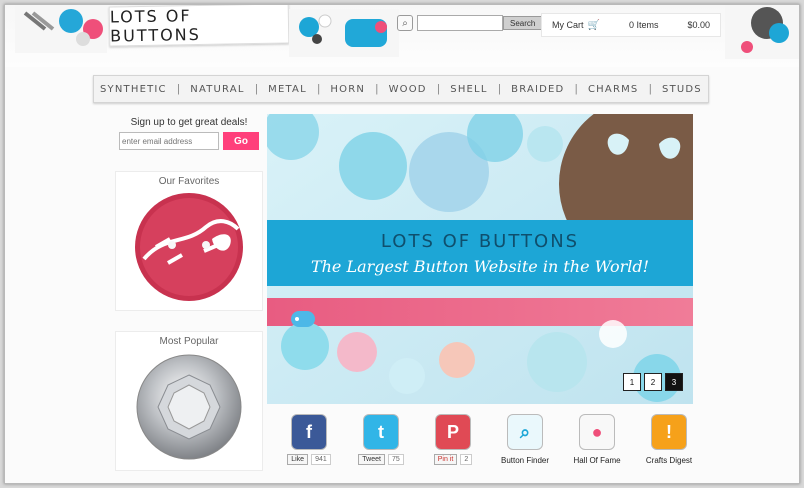 Image resolution: width=804 pixels, height=488 pixels. I want to click on button-finder-block: ⌕ Button Finder, so click(525, 439).